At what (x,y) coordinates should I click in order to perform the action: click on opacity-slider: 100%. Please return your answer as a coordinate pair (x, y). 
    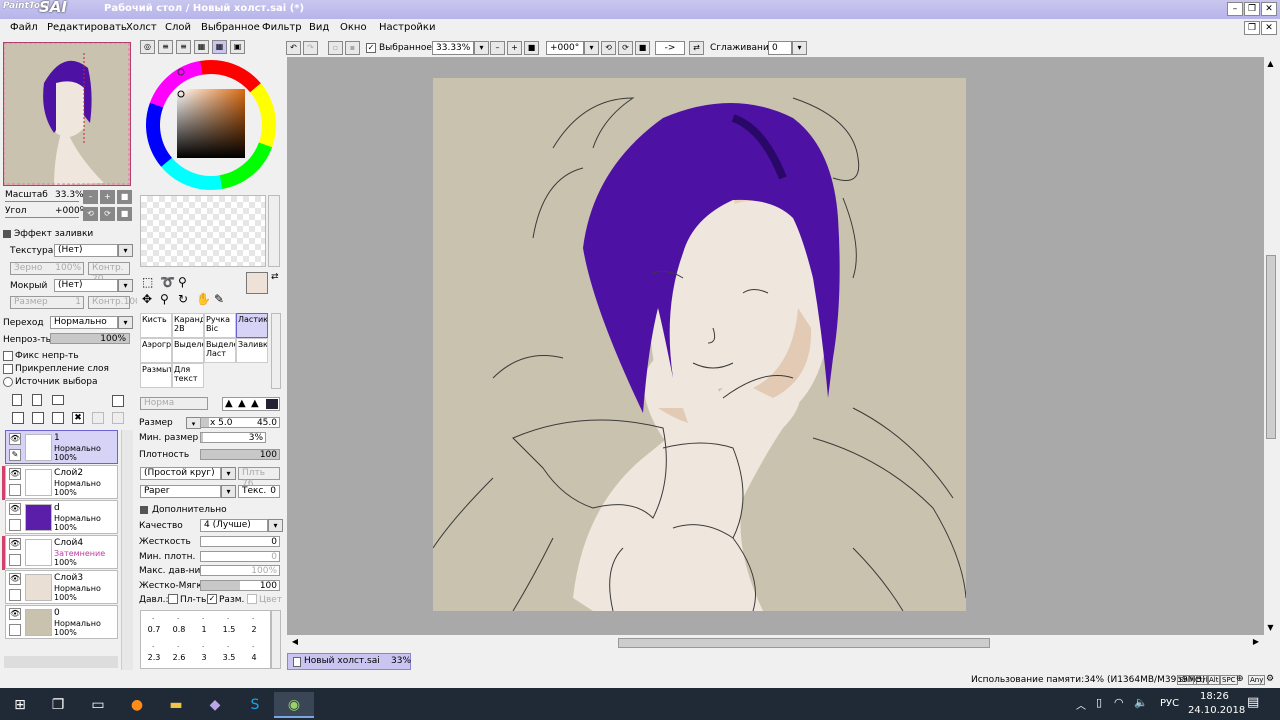
    Looking at the image, I should click on (90, 338).